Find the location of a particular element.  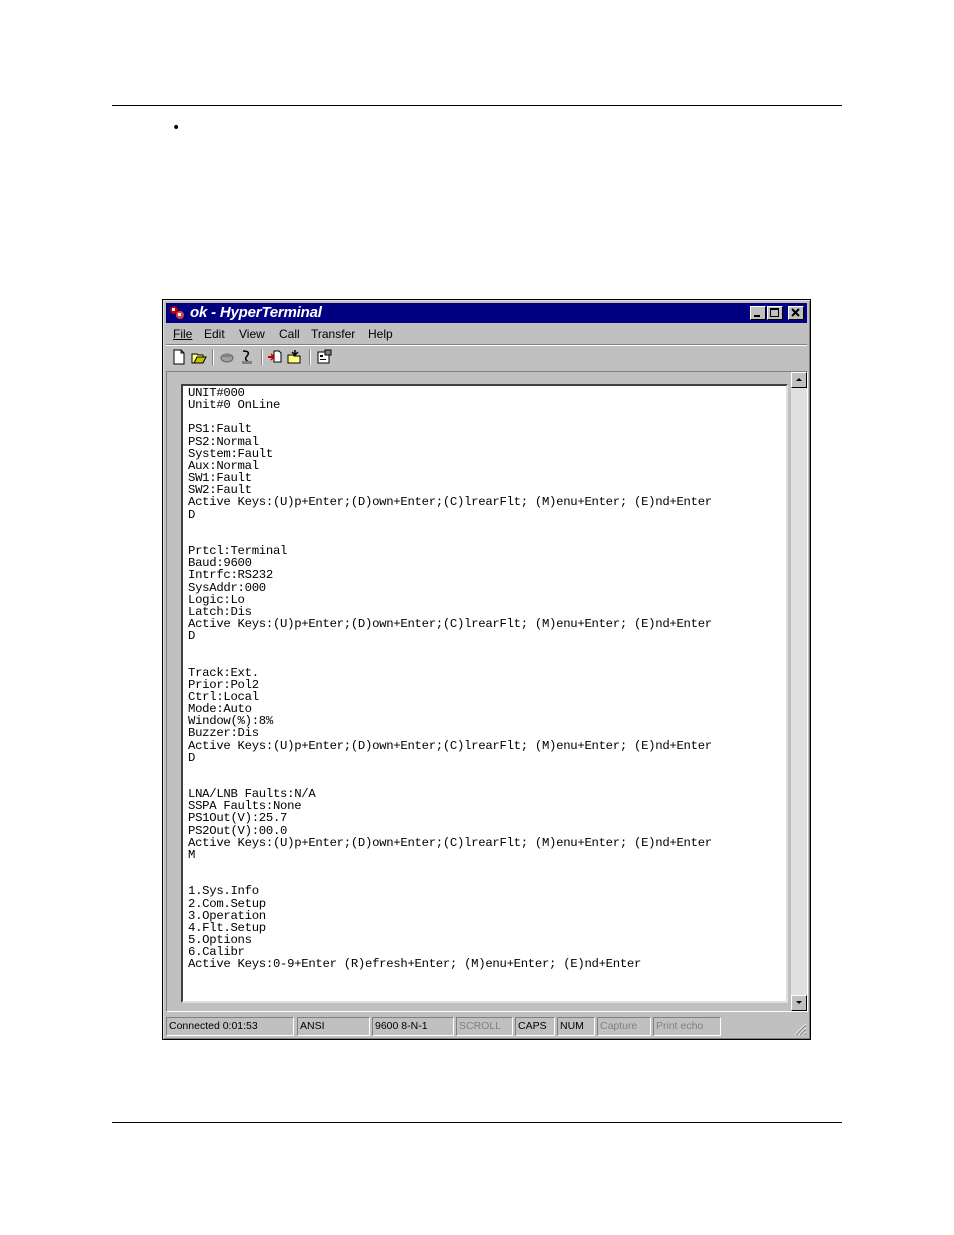

disconnect-icon is located at coordinates (248, 357).